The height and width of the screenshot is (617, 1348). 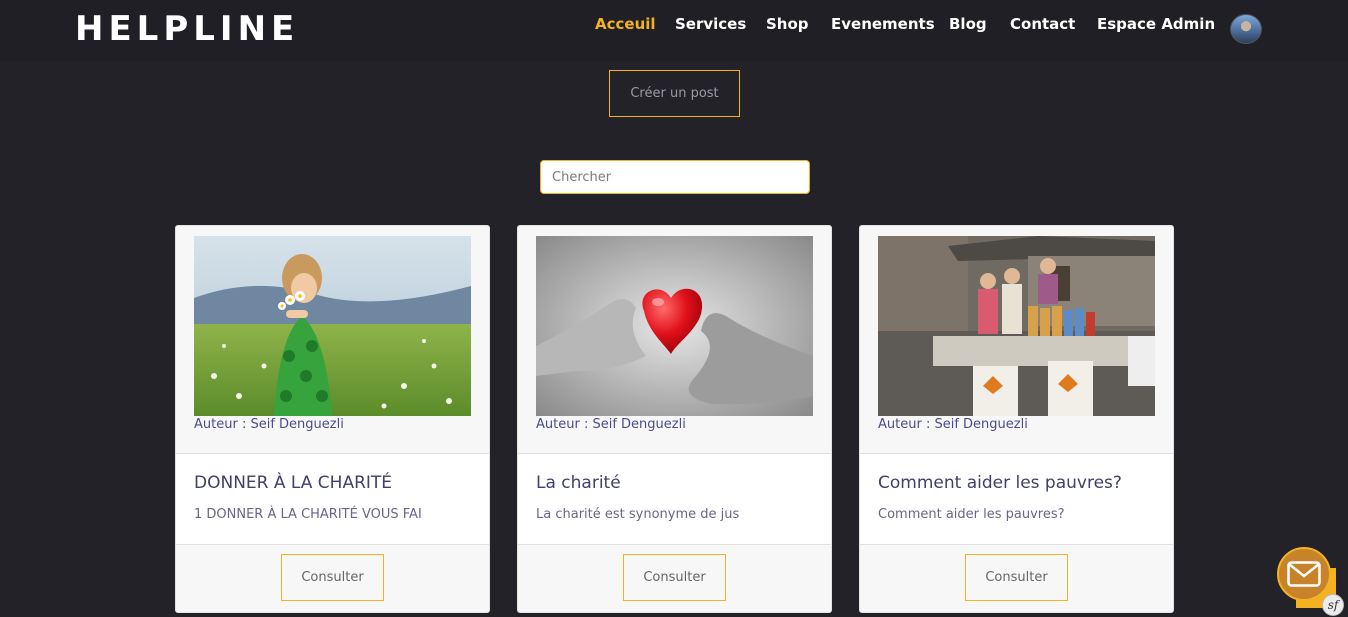 I want to click on post-excerpt: Comment aider les pauvres?, so click(x=971, y=514).